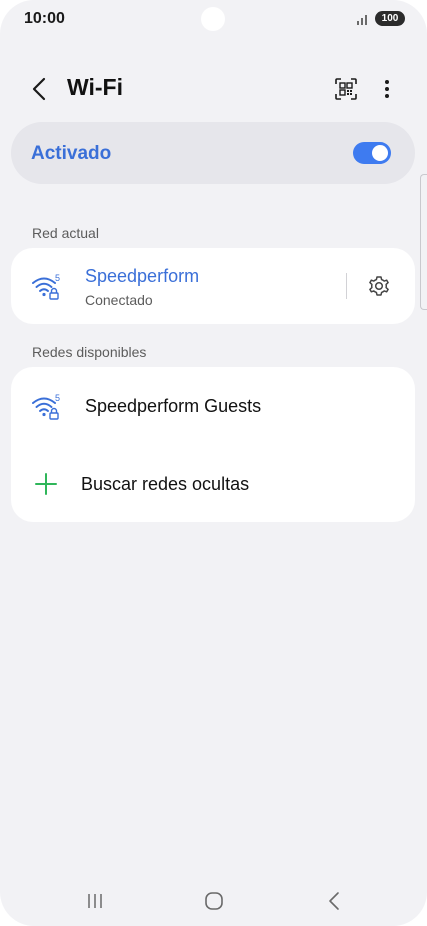 This screenshot has height=926, width=427. I want to click on more-options-button, so click(387, 89).